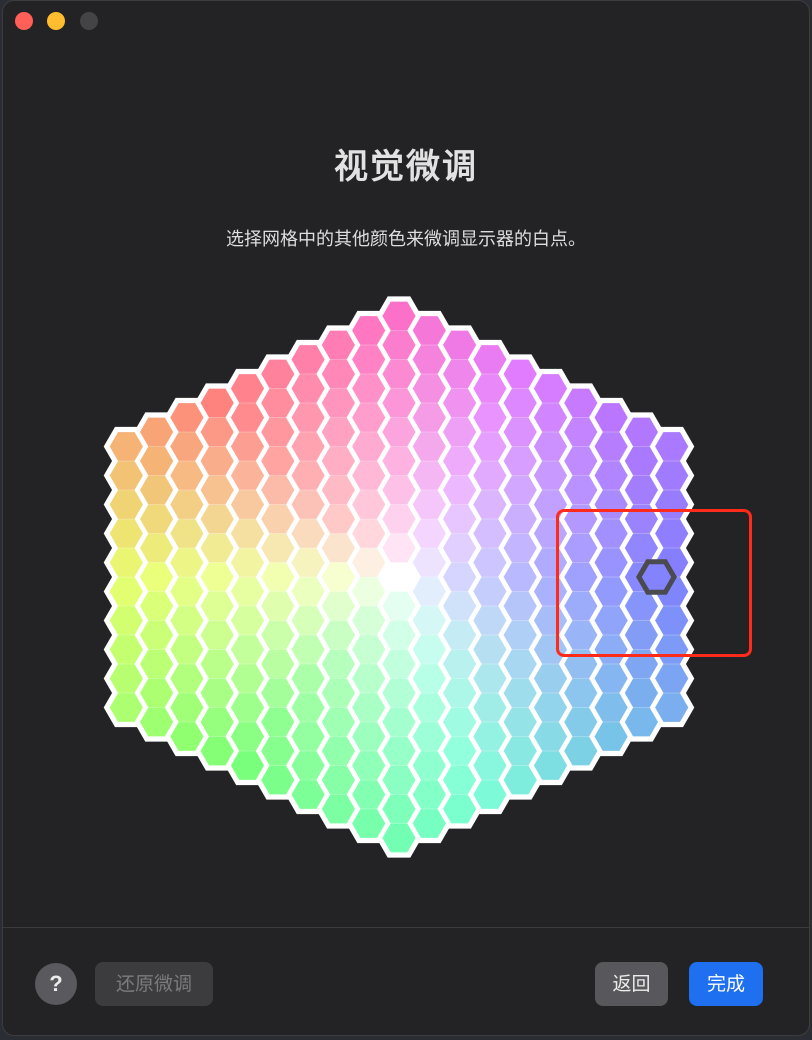  Describe the element at coordinates (726, 984) in the screenshot. I see `done-button: 完成` at that location.